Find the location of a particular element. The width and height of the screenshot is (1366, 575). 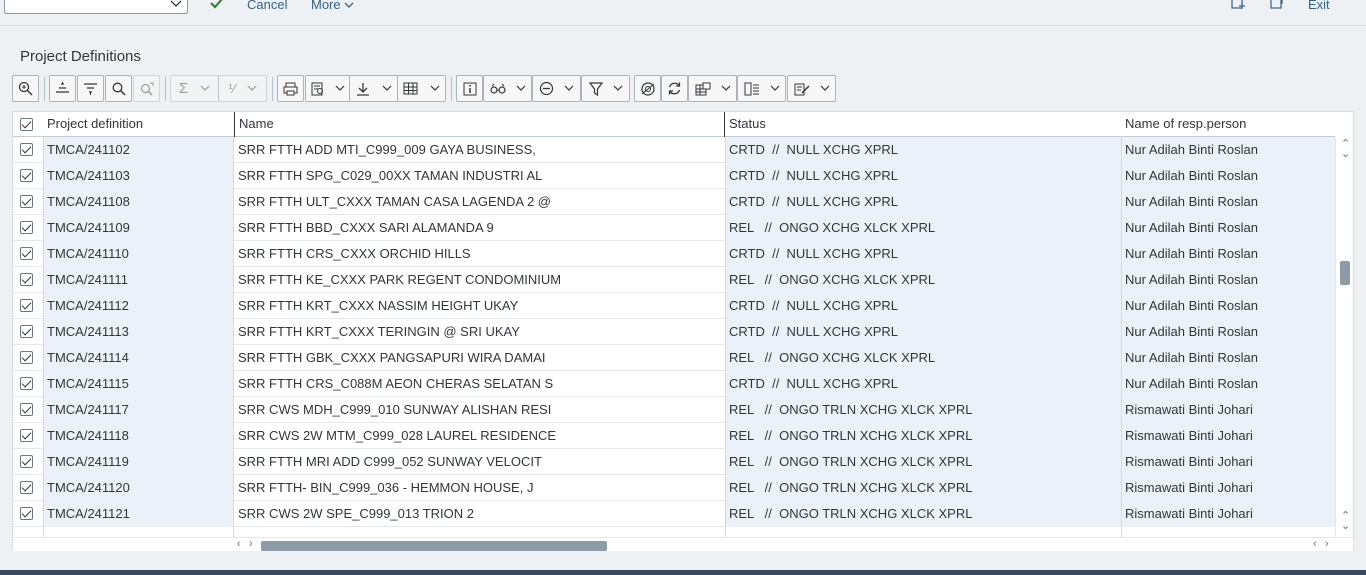

refresh-button is located at coordinates (674, 88).